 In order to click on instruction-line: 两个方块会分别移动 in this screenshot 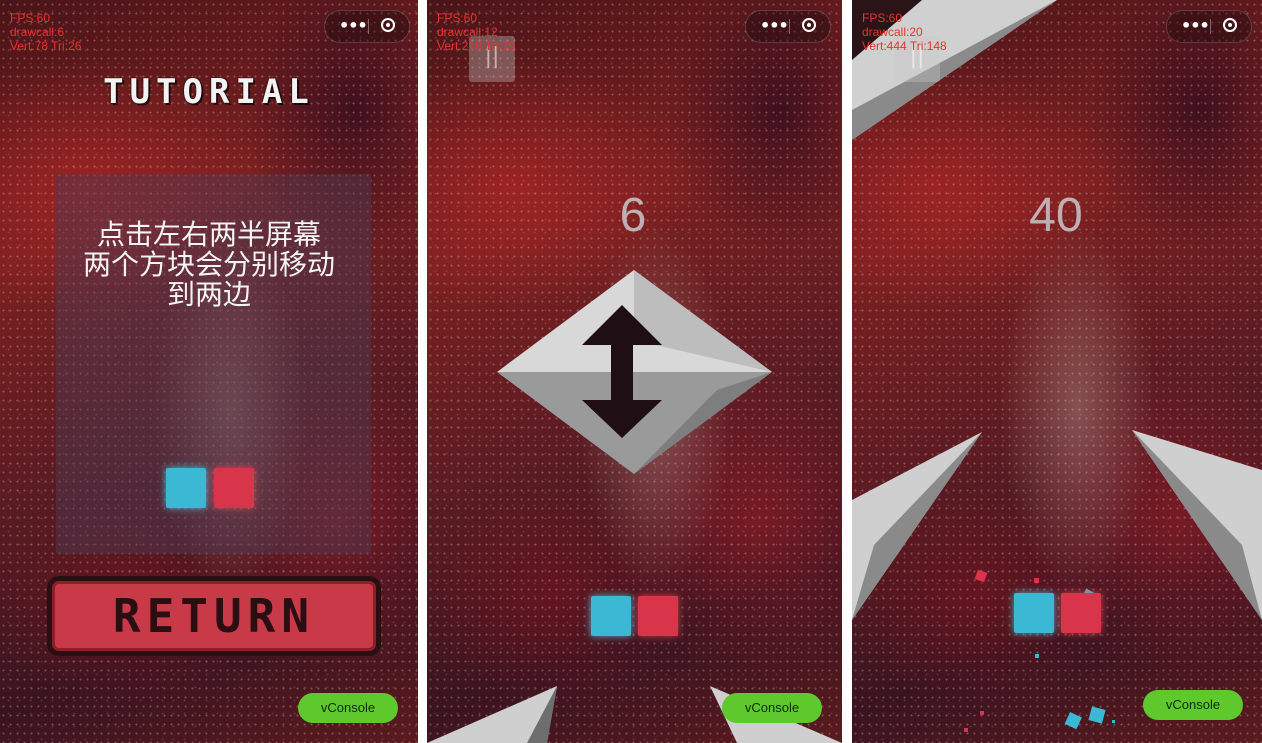, I will do `click(208, 264)`.